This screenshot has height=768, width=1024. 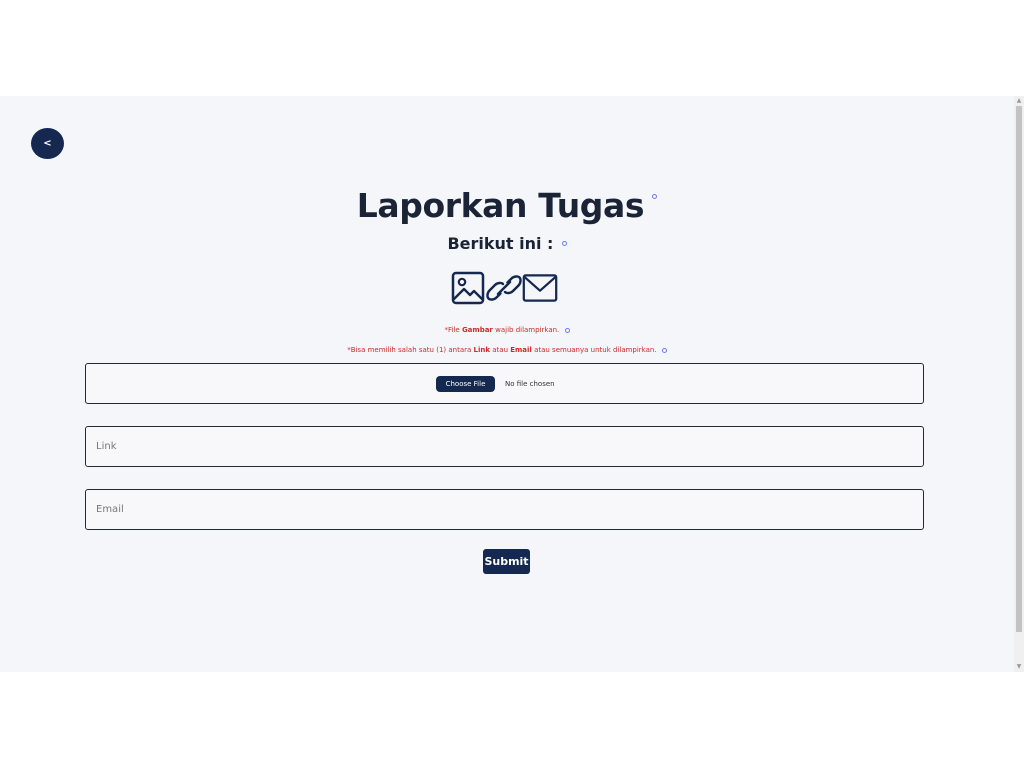 I want to click on file-required-note: *File Gambar wajib dilampirkan., so click(x=507, y=330).